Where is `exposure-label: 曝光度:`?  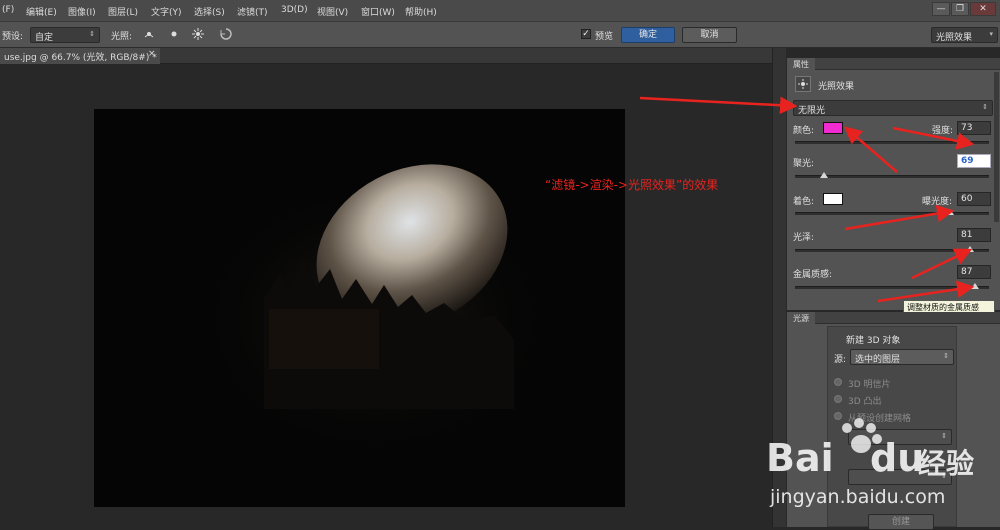 exposure-label: 曝光度: is located at coordinates (937, 202).